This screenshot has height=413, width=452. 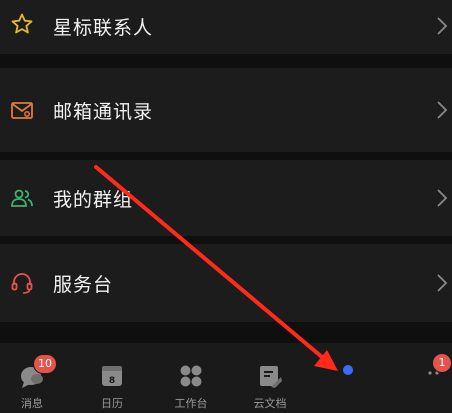 What do you see at coordinates (226, 27) in the screenshot?
I see `menu-item-starred-contacts: 星标联系人` at bounding box center [226, 27].